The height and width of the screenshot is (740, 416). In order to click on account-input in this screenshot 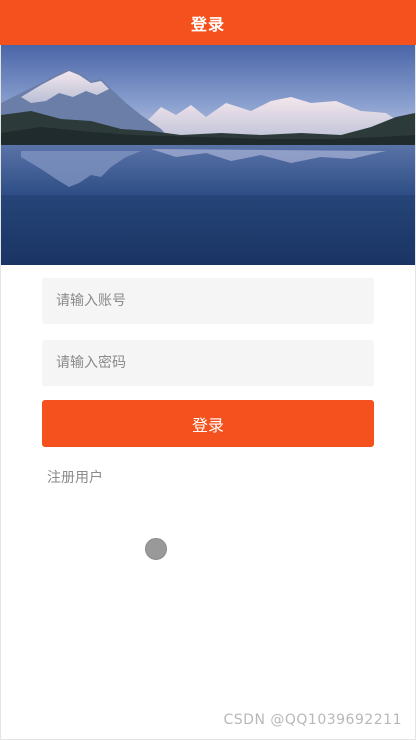, I will do `click(208, 301)`.